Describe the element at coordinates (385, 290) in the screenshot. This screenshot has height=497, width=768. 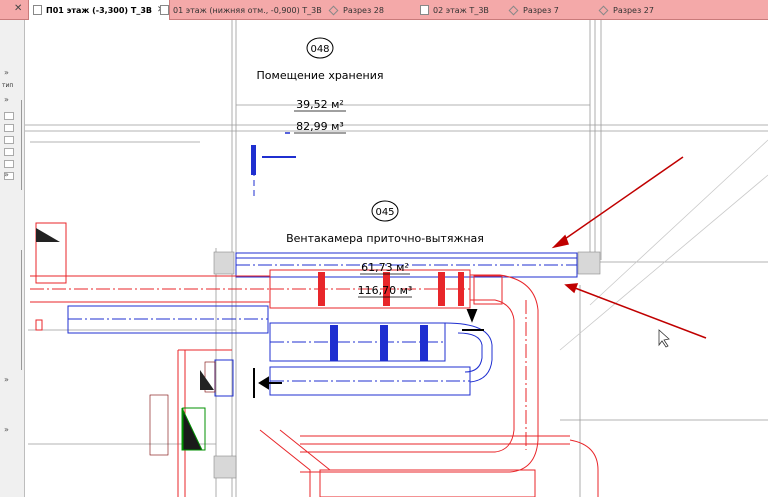
I see `room-volume: 116,70 м³` at that location.